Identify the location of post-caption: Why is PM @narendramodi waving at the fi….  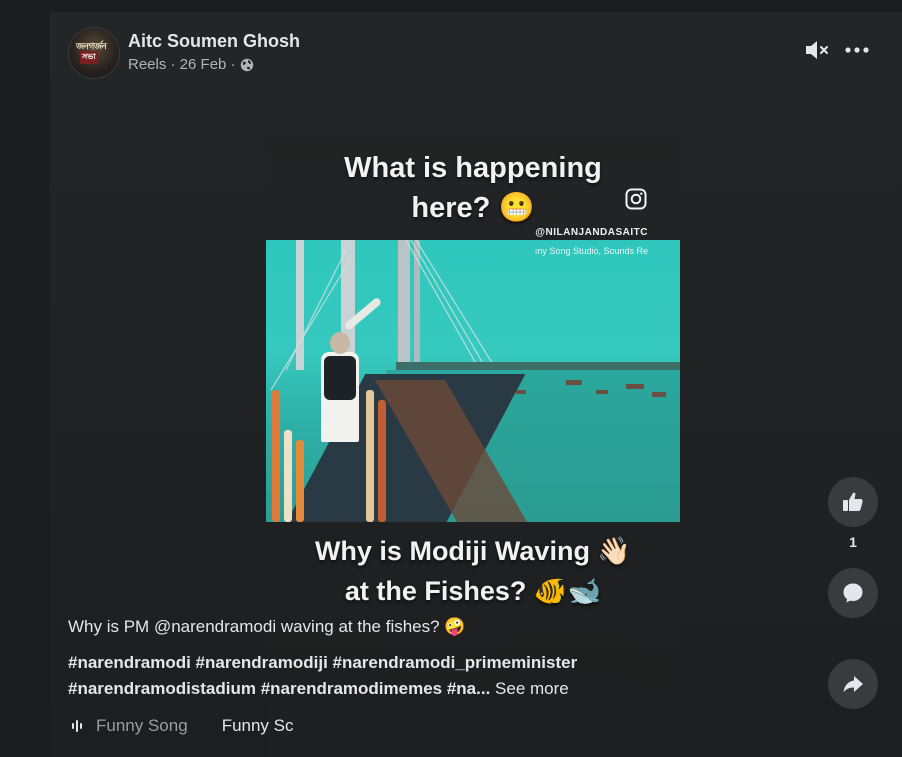
(267, 626).